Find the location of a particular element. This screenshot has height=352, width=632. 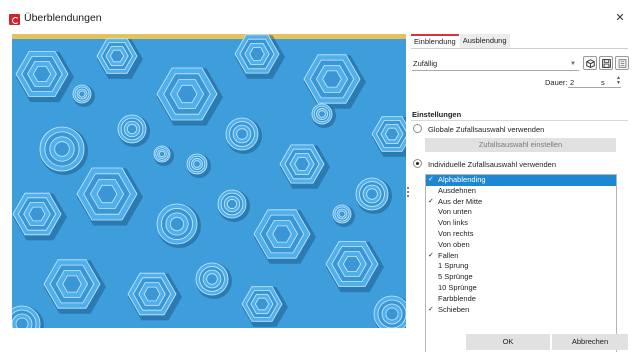

list-item: Von links is located at coordinates (521, 223).